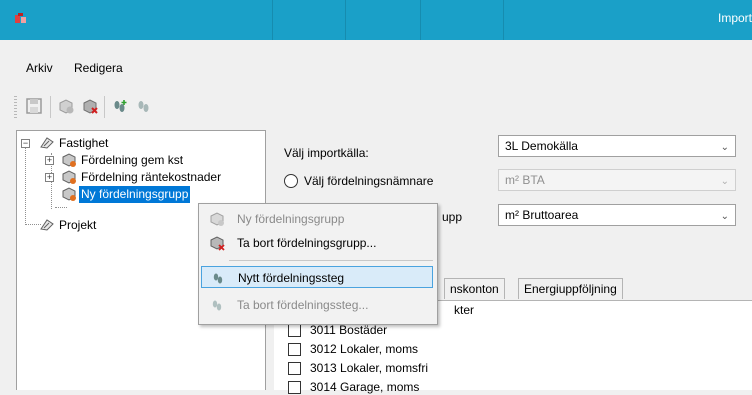 The image size is (752, 395). Describe the element at coordinates (47, 143) in the screenshot. I see `property-icon` at that location.